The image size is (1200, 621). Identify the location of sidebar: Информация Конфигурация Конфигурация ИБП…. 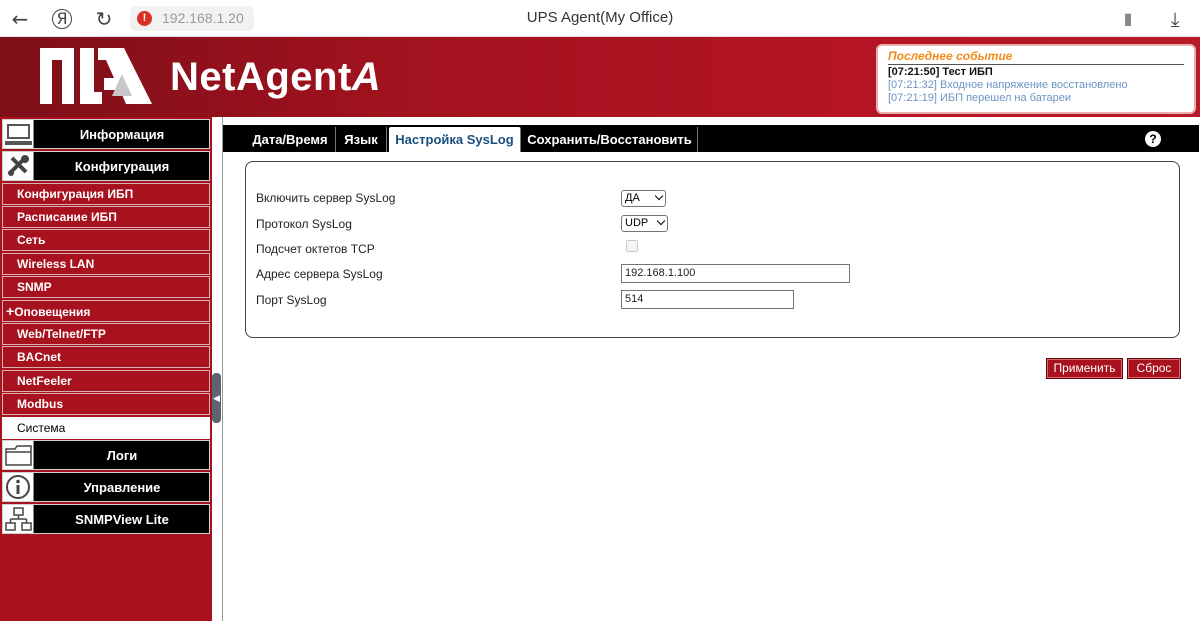
(106, 369).